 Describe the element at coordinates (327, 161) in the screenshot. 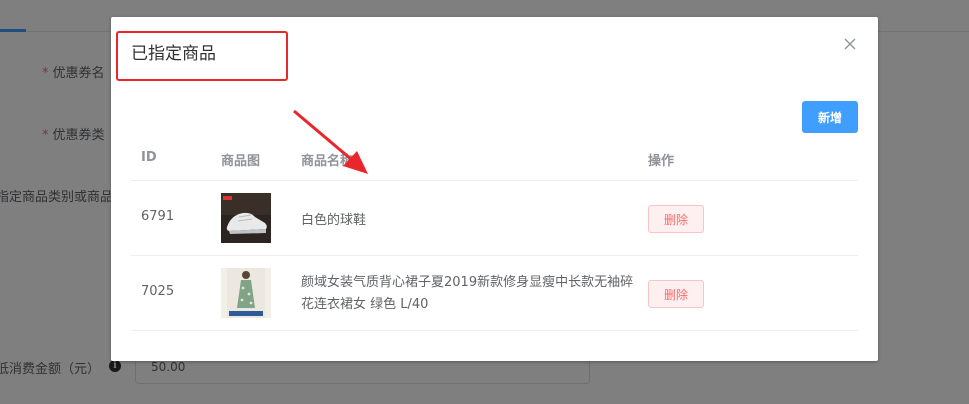

I see `column-header-name: 商品名称` at that location.